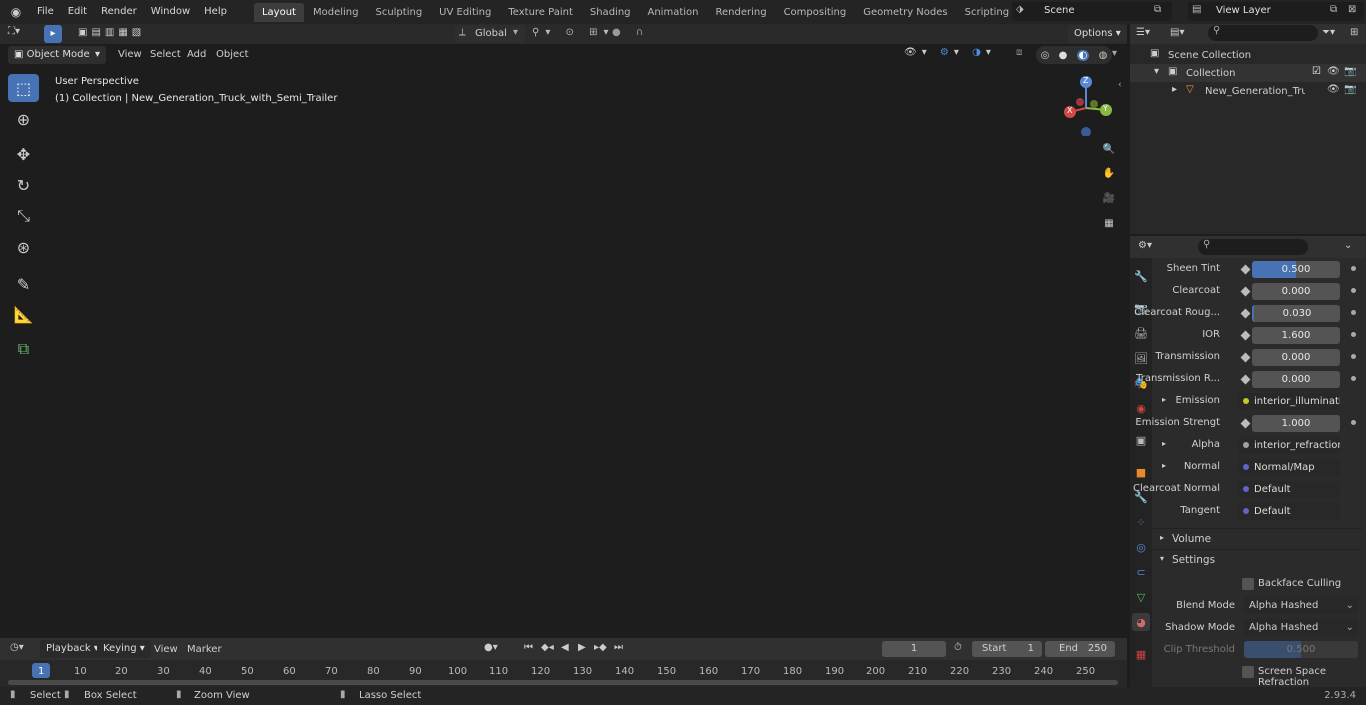  What do you see at coordinates (1141, 276) in the screenshot?
I see `tool-tab-icon: 🔧` at bounding box center [1141, 276].